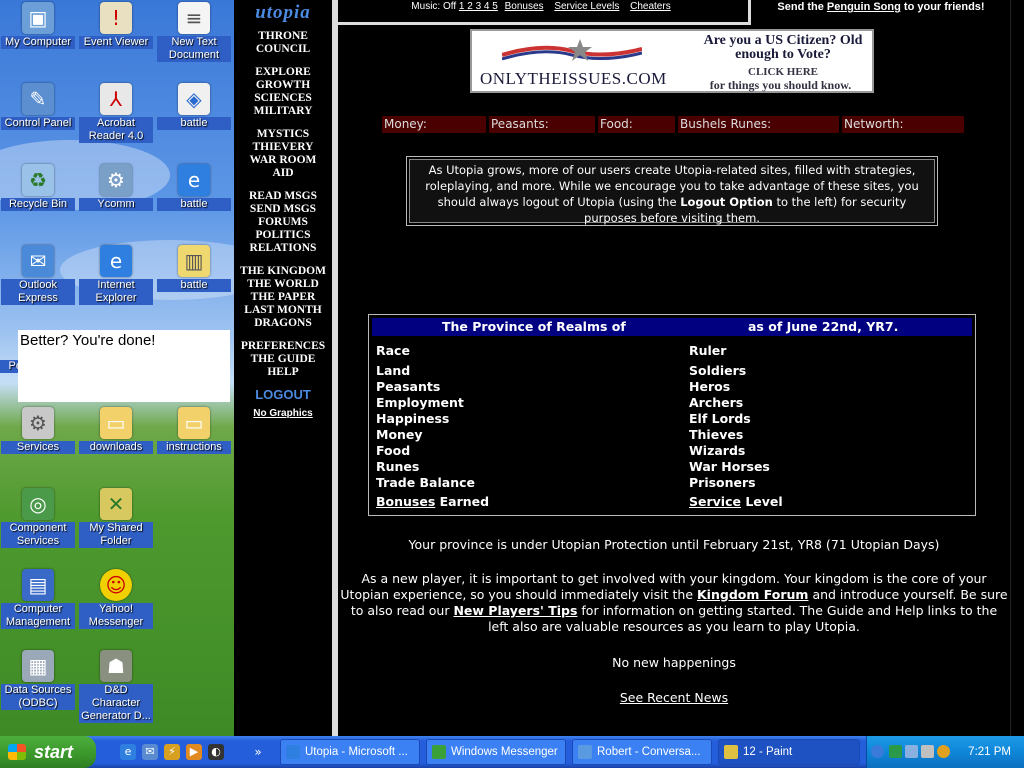 Image resolution: width=1024 pixels, height=768 pixels. I want to click on nav-link-war-room: WAR ROOM, so click(283, 160).